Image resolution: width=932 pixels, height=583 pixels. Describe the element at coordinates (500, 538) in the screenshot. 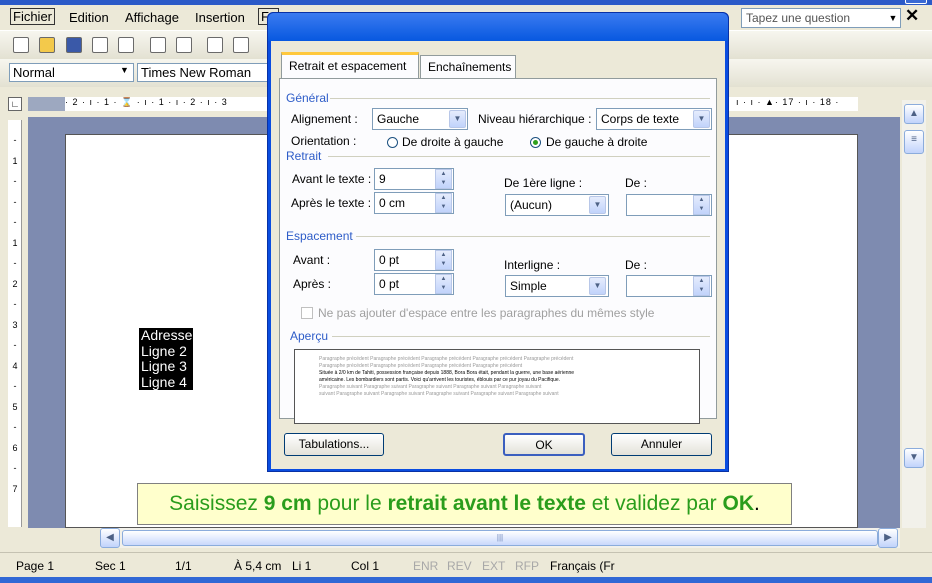

I see `horizontal-scroll-thumb: |||` at that location.